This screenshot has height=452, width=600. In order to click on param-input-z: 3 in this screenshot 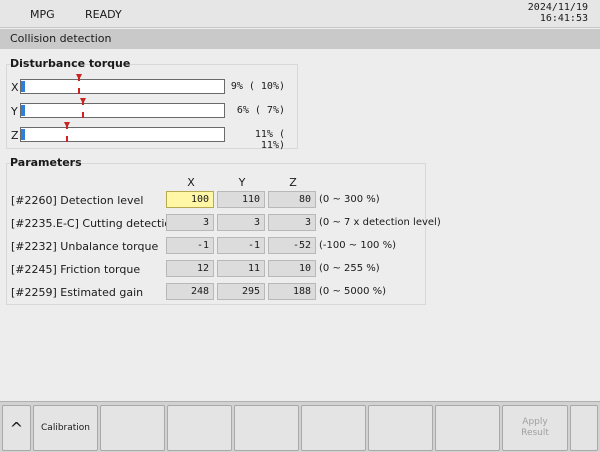, I will do `click(292, 222)`.